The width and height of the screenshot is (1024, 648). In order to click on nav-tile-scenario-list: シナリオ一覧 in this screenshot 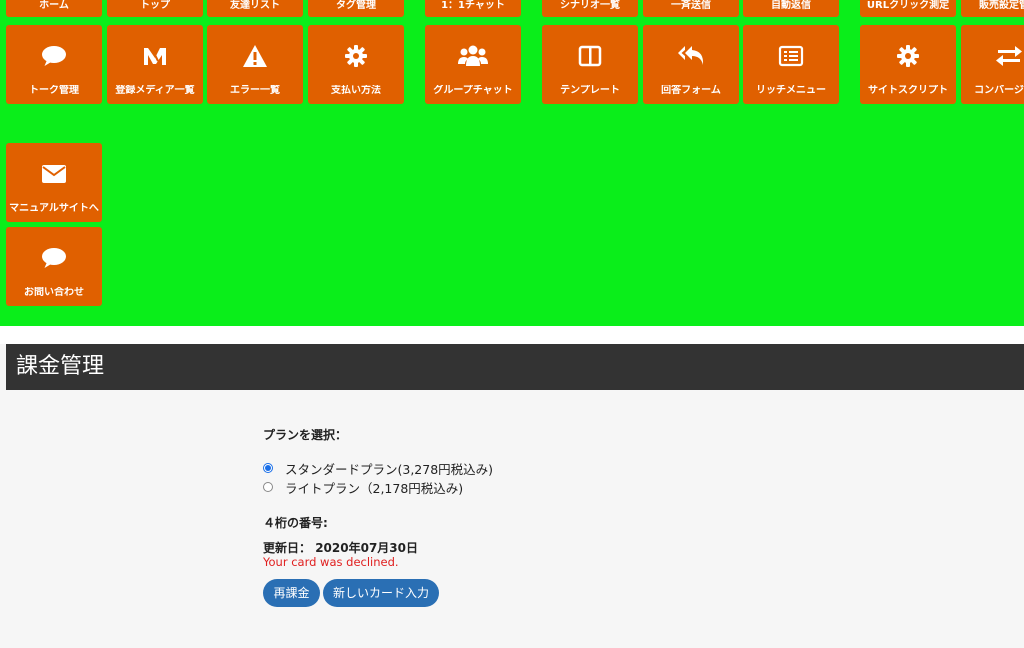, I will do `click(590, 8)`.